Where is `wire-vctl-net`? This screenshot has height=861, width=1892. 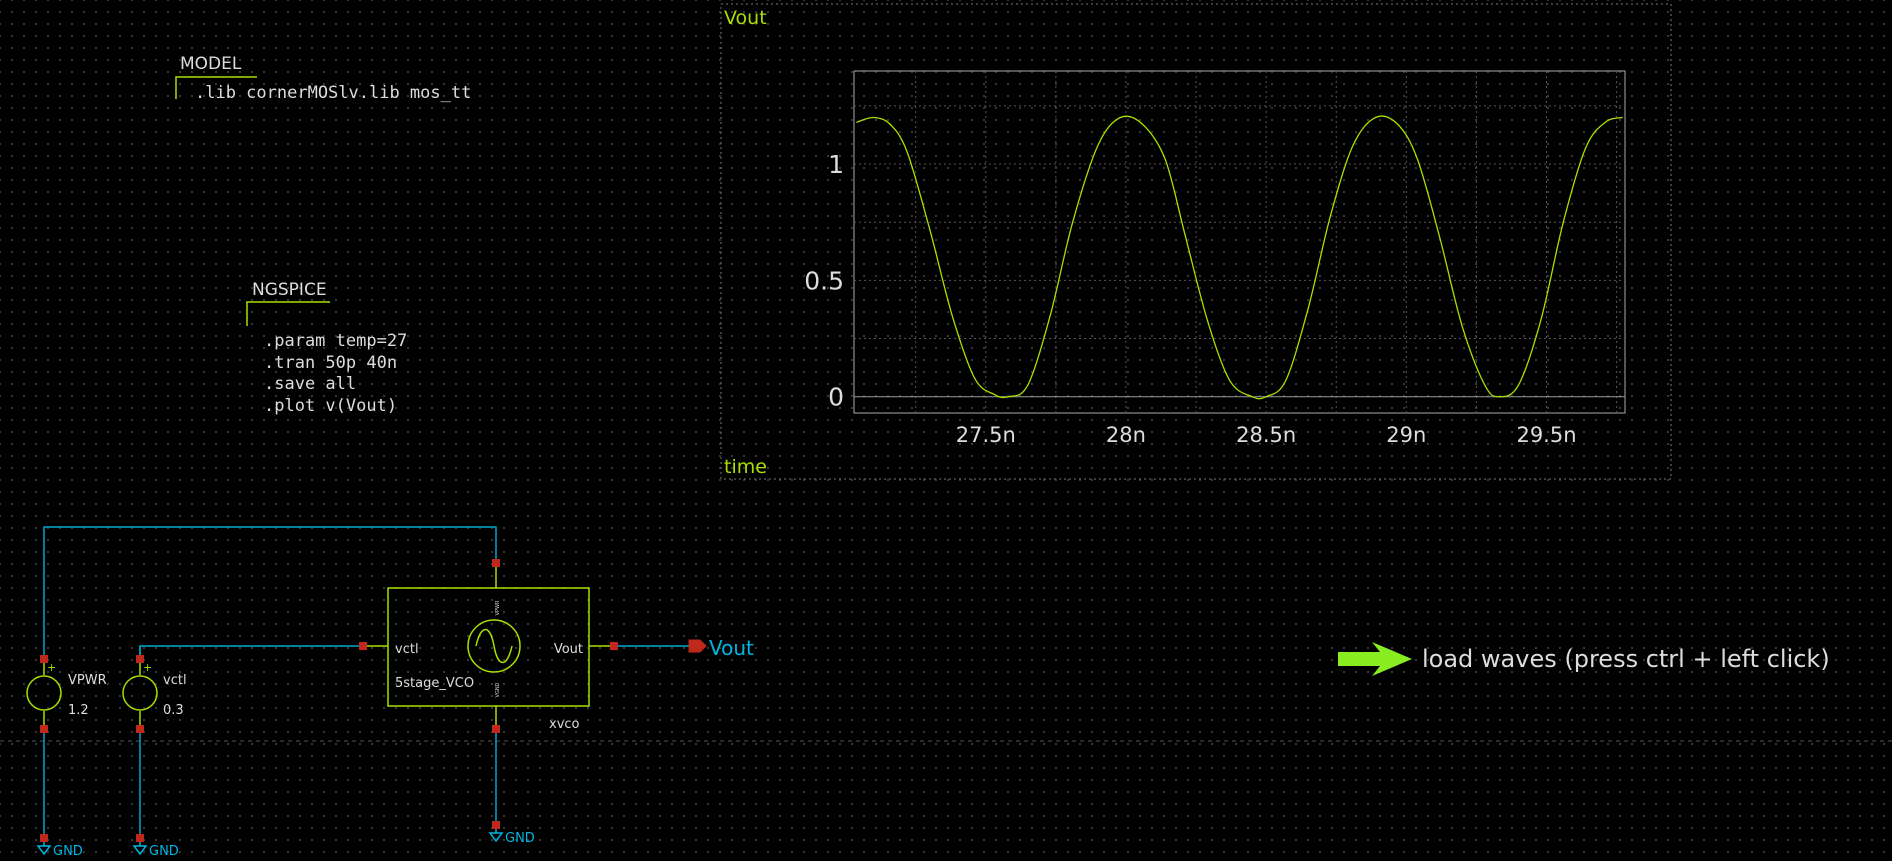 wire-vctl-net is located at coordinates (251, 652).